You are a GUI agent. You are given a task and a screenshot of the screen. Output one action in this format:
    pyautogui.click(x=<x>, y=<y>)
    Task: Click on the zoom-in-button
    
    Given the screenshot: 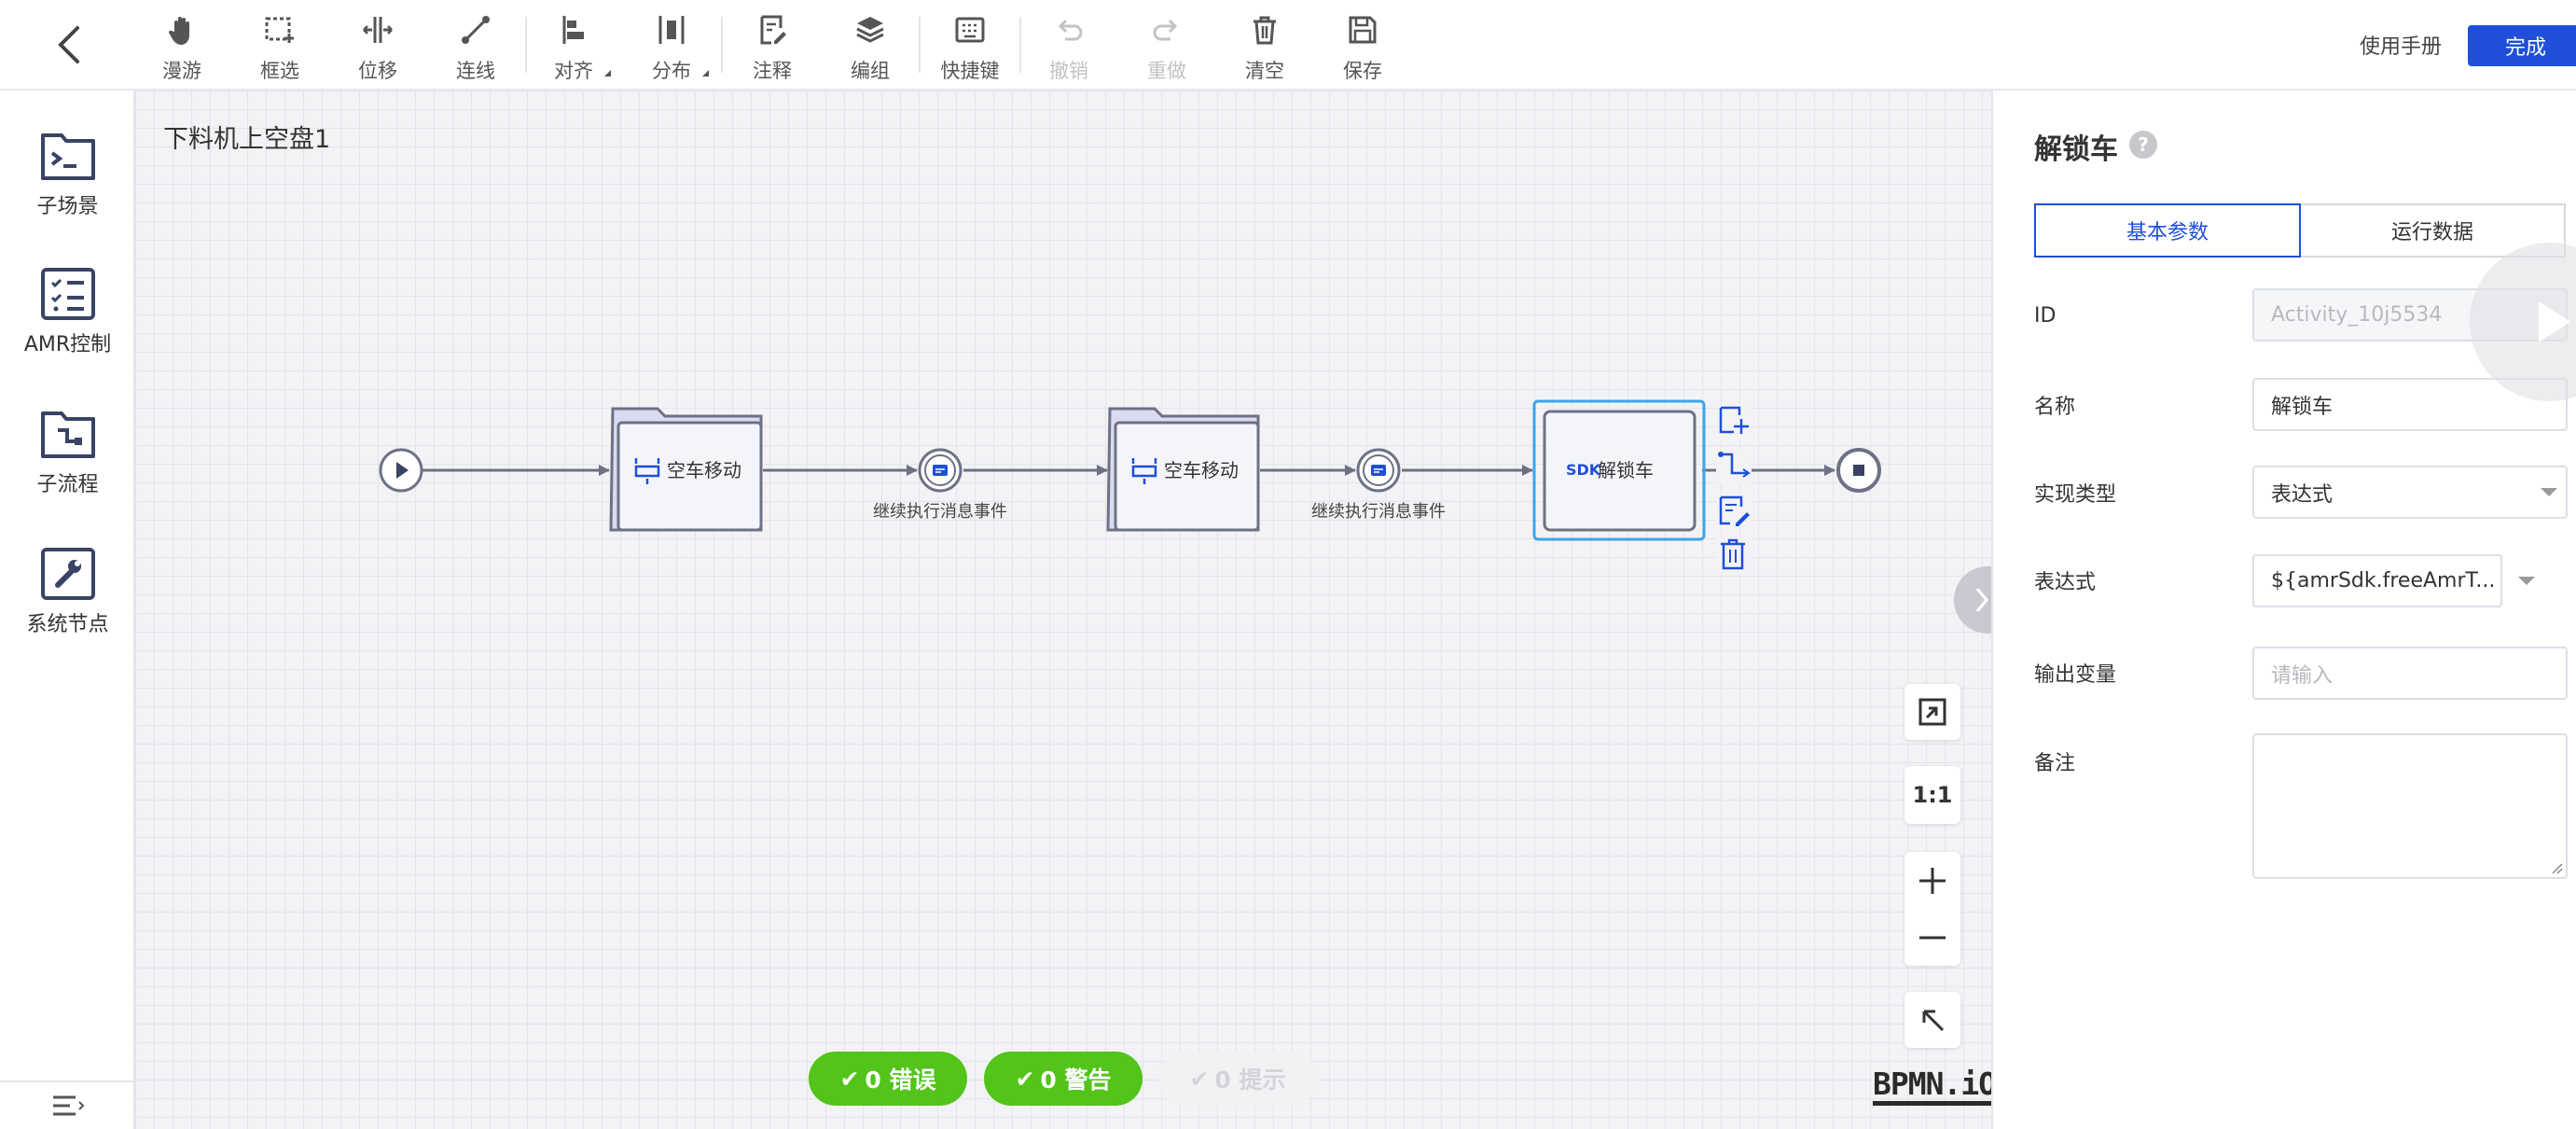 What is the action you would take?
    pyautogui.click(x=1932, y=881)
    